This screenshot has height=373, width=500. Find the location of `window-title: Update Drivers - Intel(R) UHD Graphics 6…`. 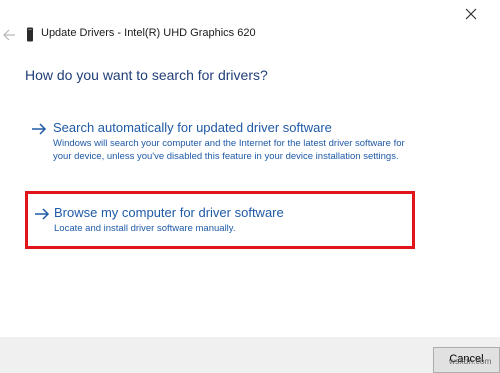

window-title: Update Drivers - Intel(R) UHD Graphics 6… is located at coordinates (148, 33).